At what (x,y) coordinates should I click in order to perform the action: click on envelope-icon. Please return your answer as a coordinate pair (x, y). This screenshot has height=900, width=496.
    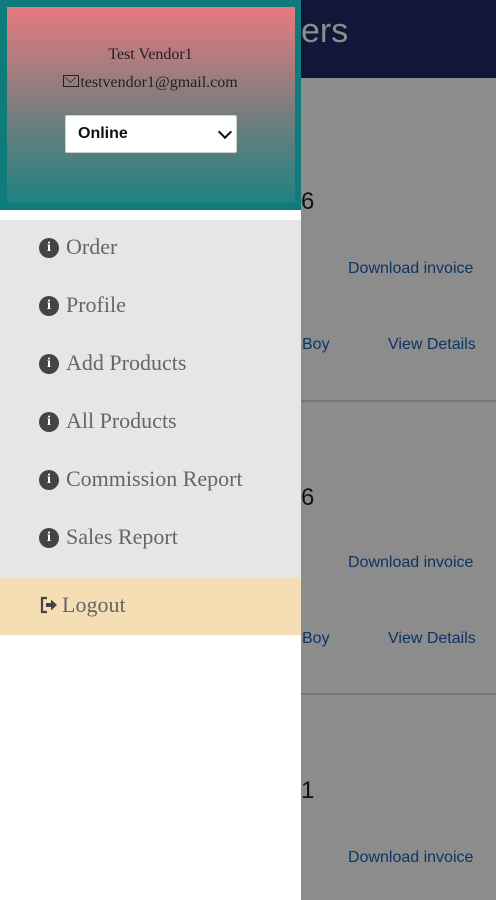
    Looking at the image, I should click on (71, 81).